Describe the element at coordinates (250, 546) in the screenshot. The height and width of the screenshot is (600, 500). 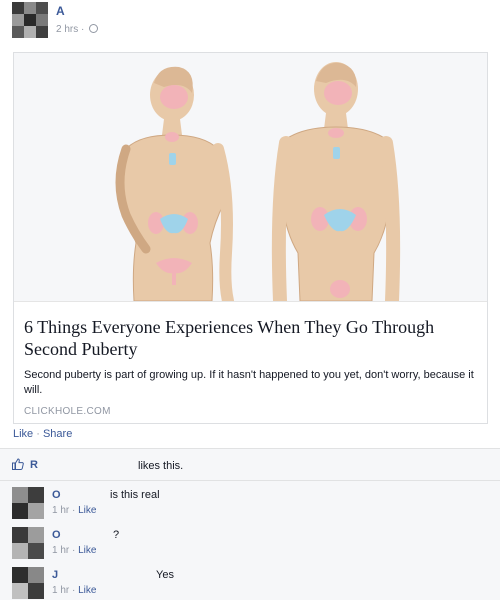
I see `comment-item: O ? 1 hr · Like` at that location.